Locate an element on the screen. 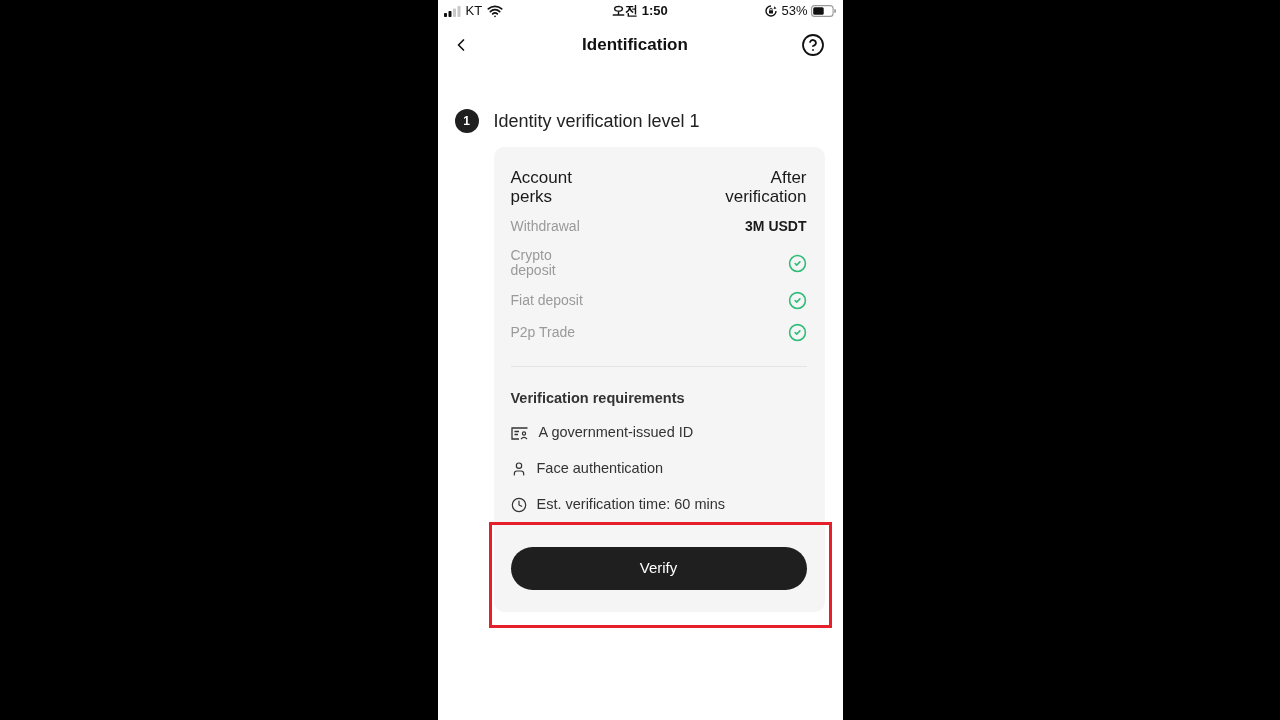  column-heading: After verification is located at coordinates (765, 187).